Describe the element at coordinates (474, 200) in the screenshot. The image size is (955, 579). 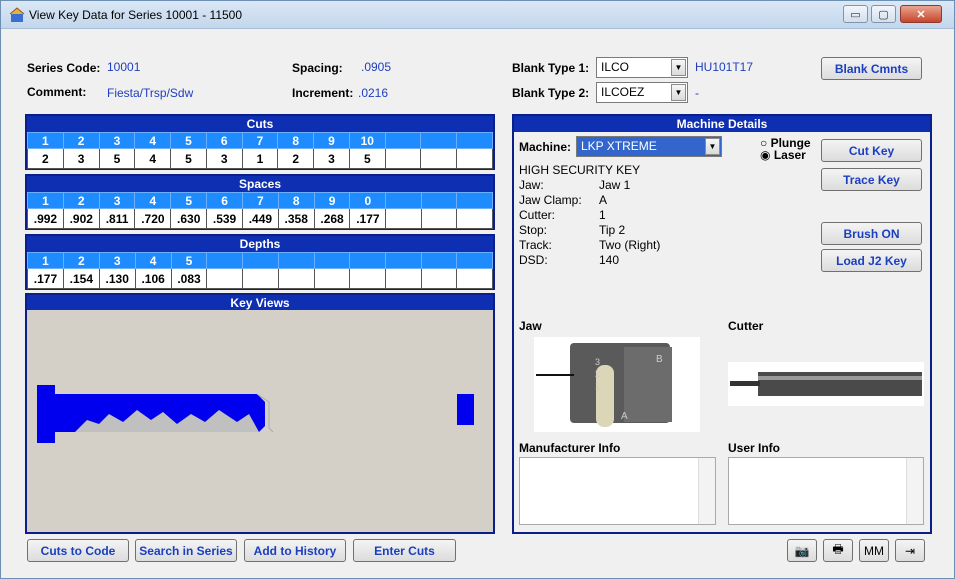
I see `spaces.headers-cell` at that location.